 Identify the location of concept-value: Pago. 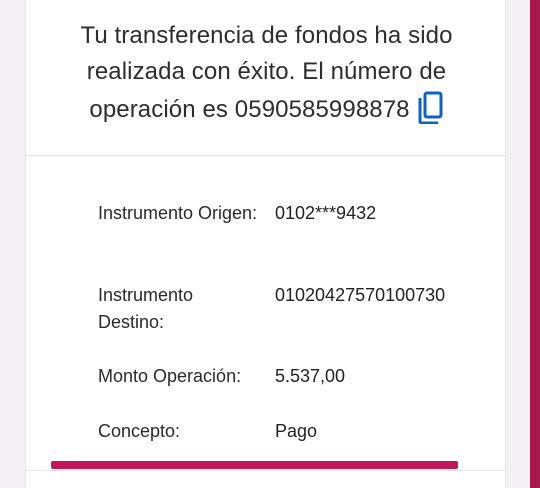
(296, 431).